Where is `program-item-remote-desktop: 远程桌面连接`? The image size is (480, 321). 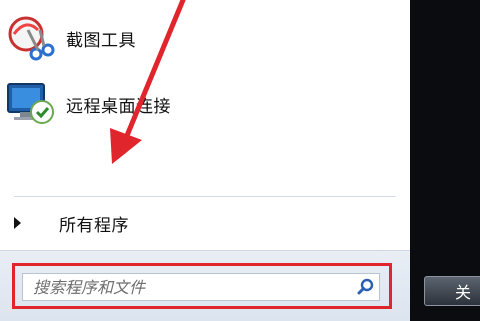
program-item-remote-desktop: 远程桌面连接 is located at coordinates (154, 104).